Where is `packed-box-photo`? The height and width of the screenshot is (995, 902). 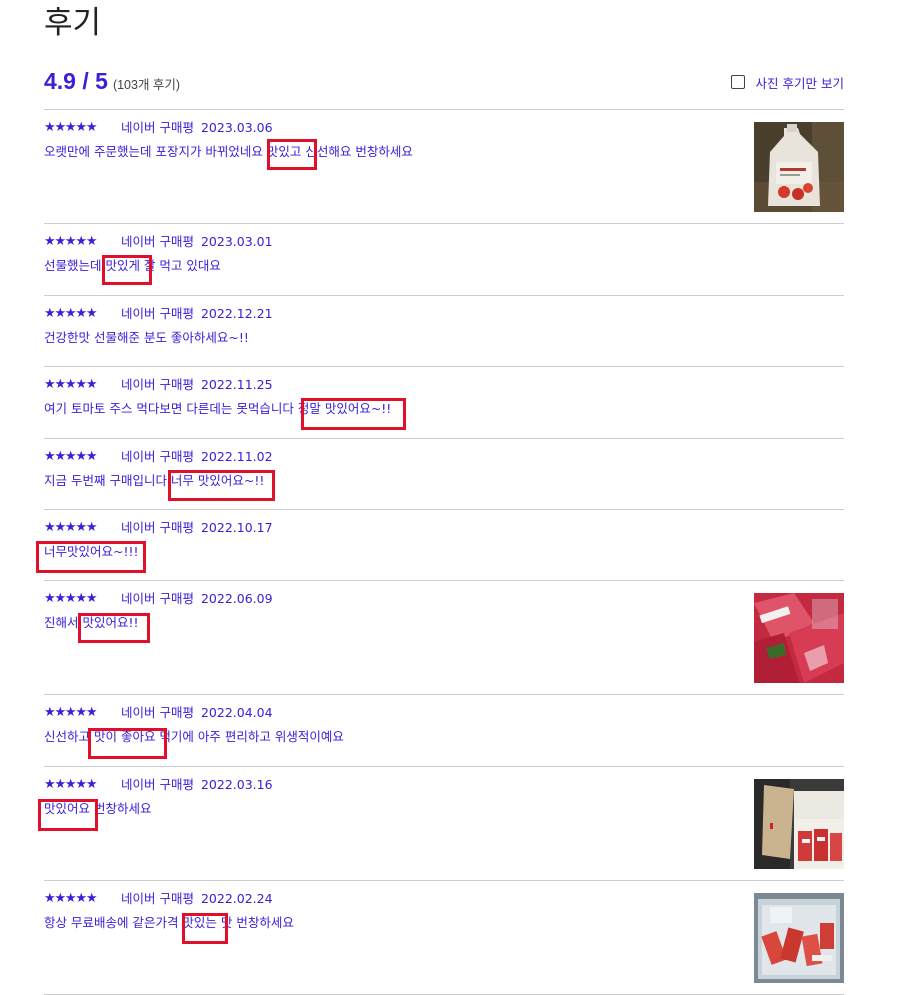 packed-box-photo is located at coordinates (799, 938).